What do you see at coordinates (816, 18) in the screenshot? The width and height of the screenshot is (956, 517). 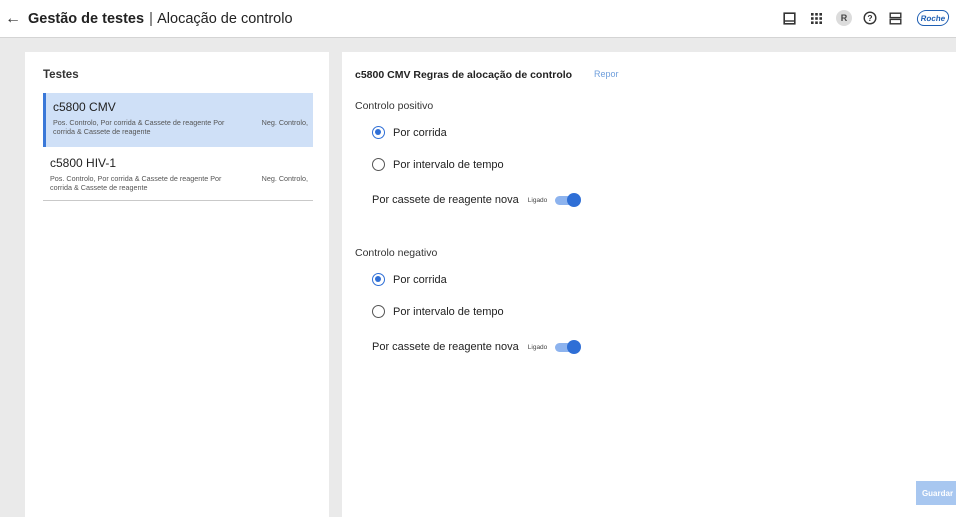 I see `apps-grid-icon` at bounding box center [816, 18].